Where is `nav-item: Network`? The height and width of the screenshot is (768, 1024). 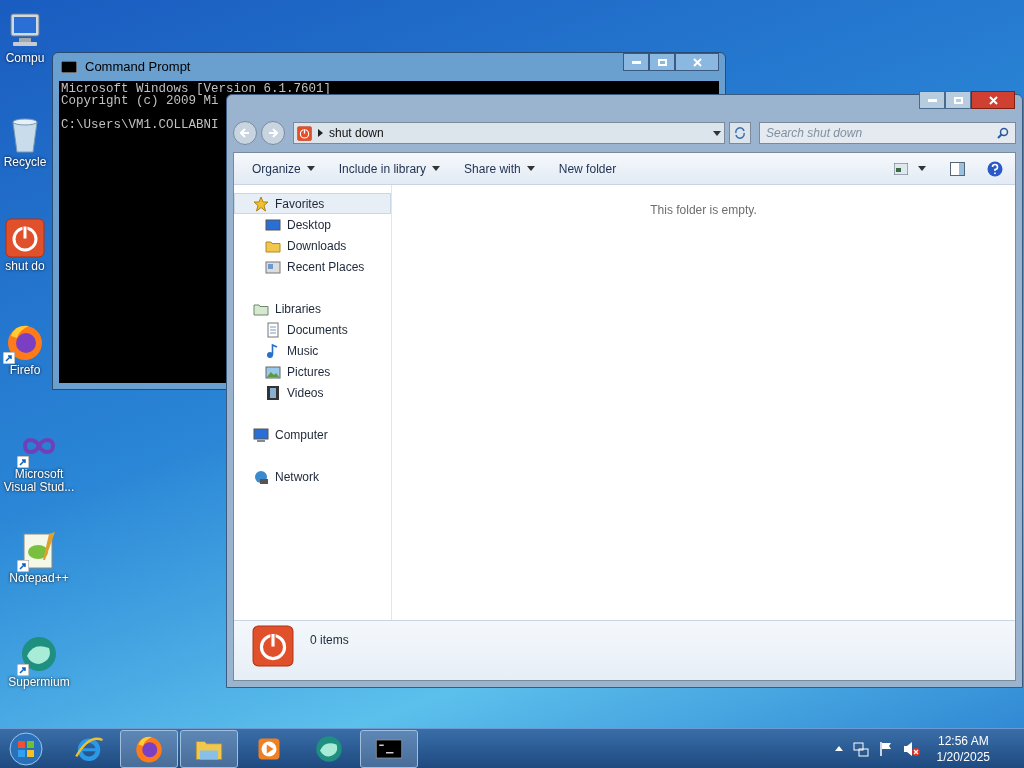
nav-item: Network is located at coordinates (312, 476).